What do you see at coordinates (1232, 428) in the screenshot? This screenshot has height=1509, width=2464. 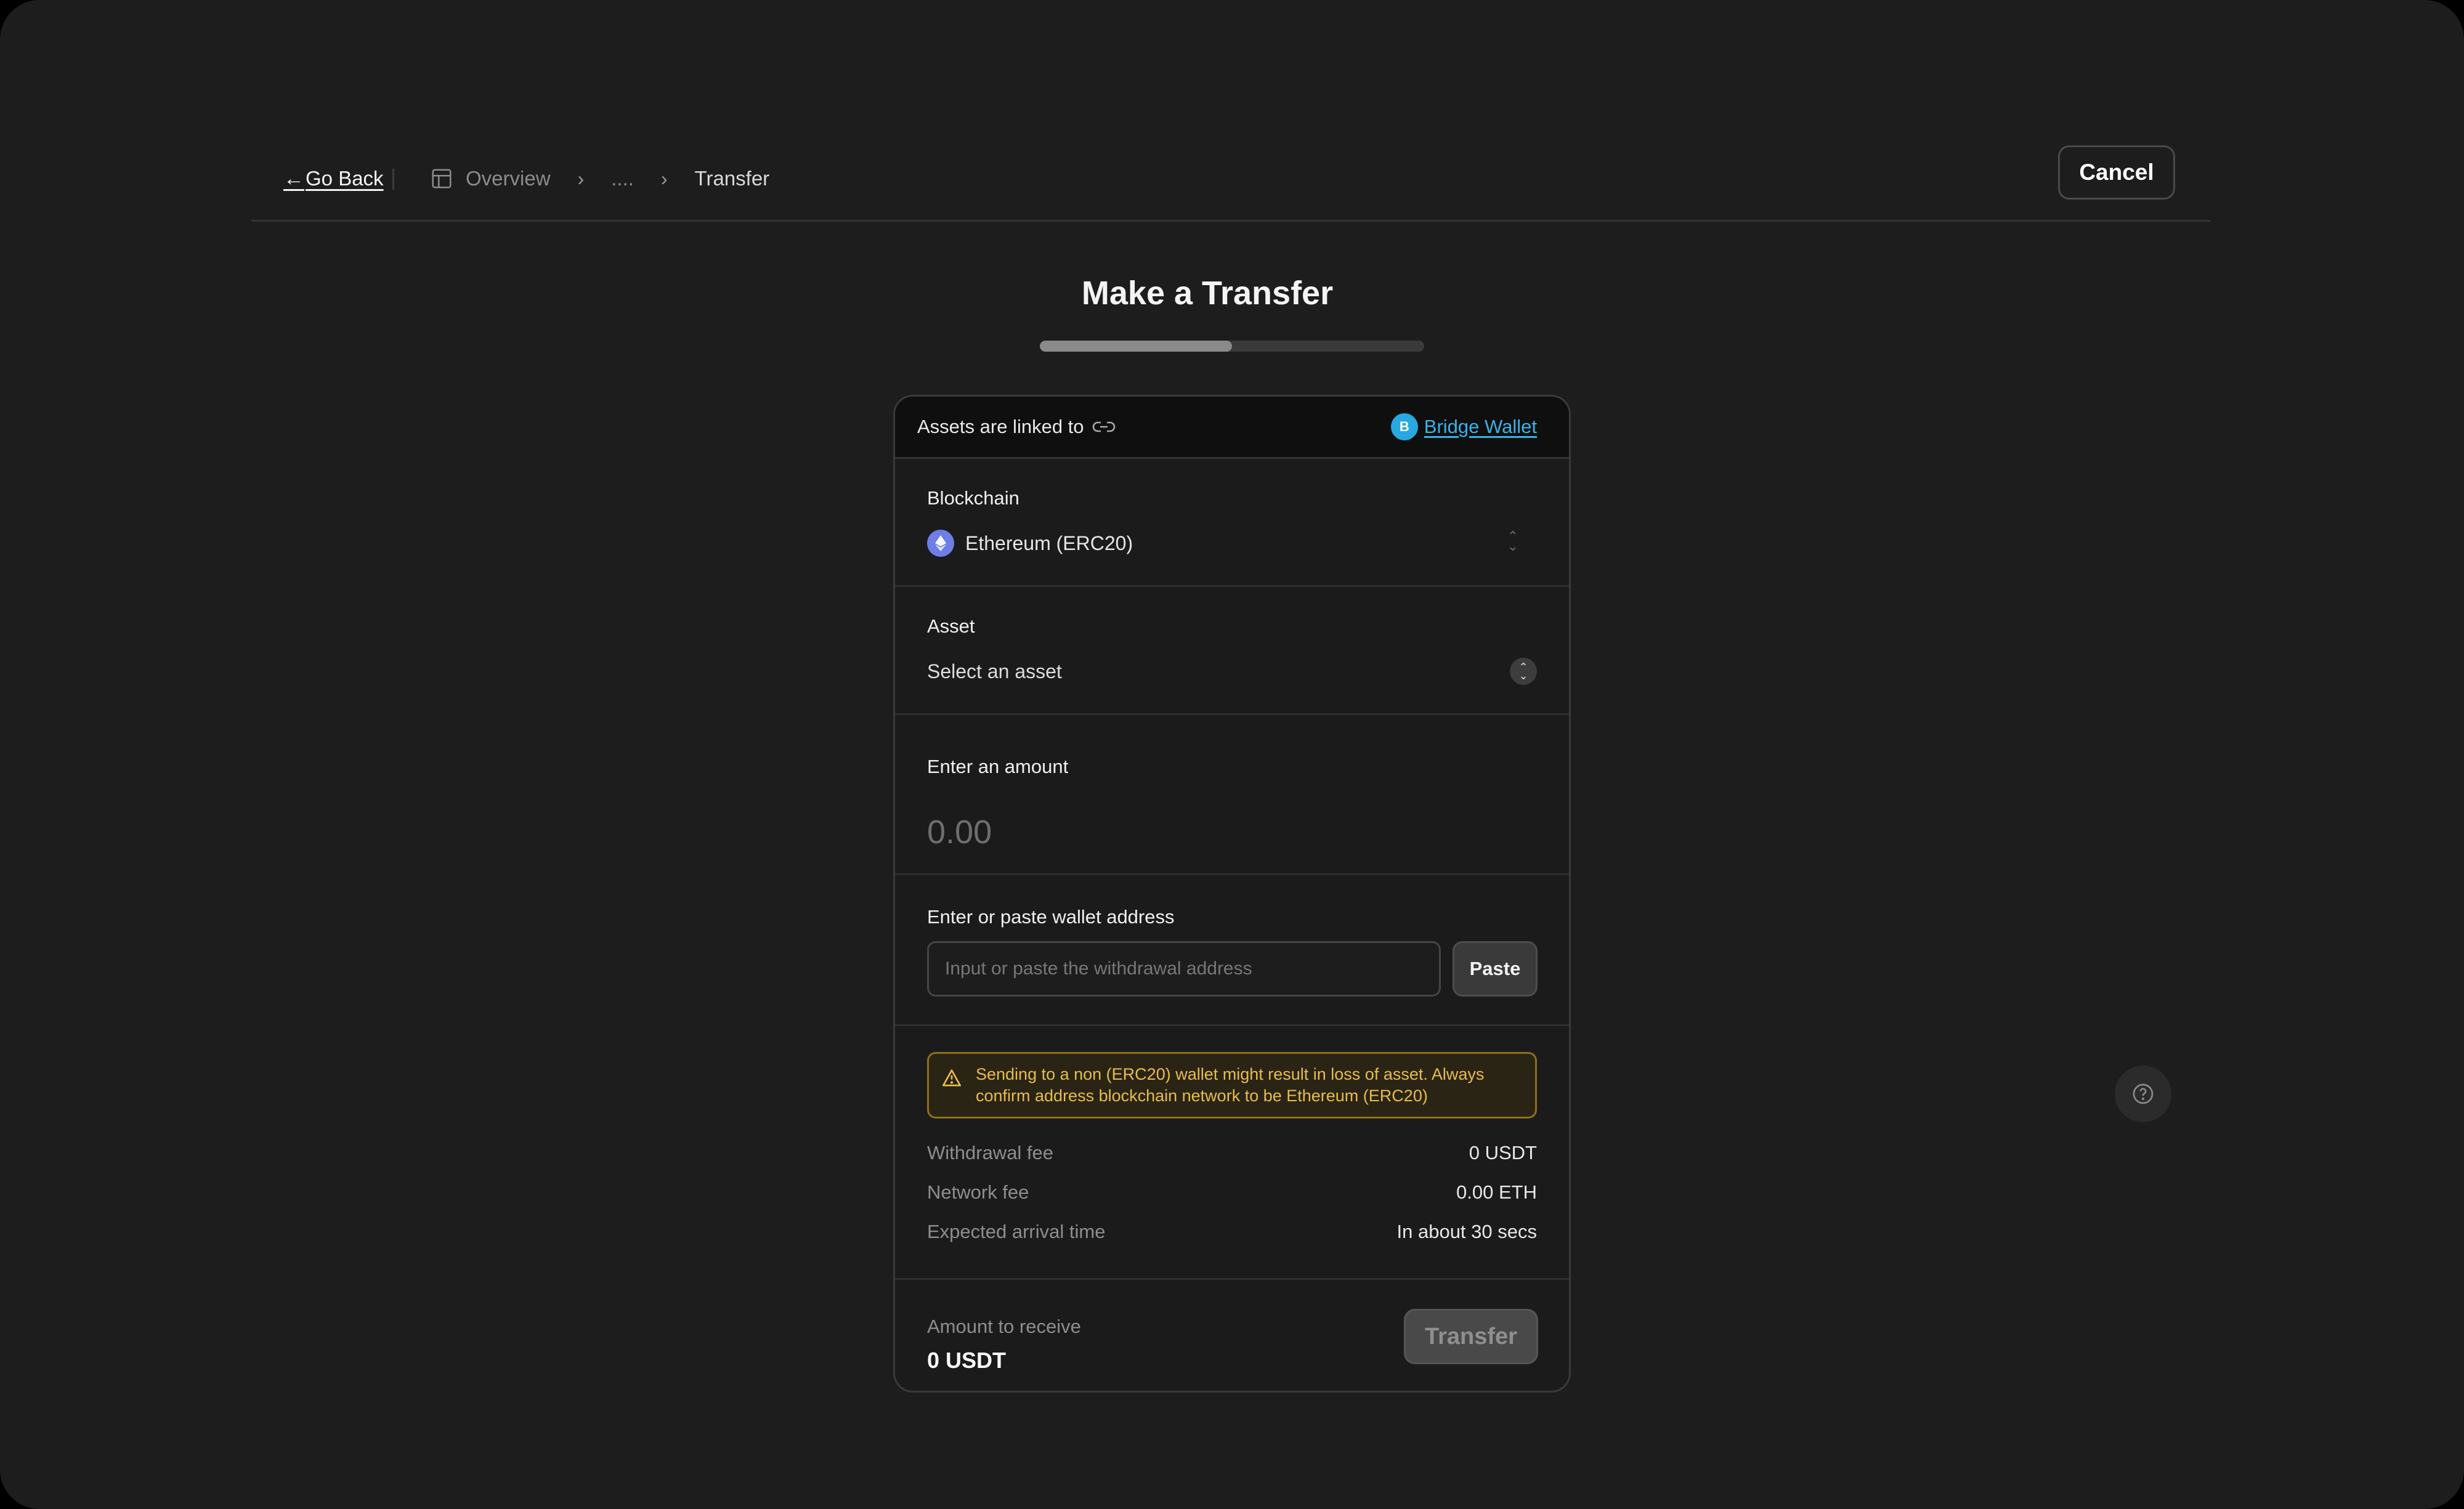 I see `card-header: Assets are linked to B Bridge Wallet` at bounding box center [1232, 428].